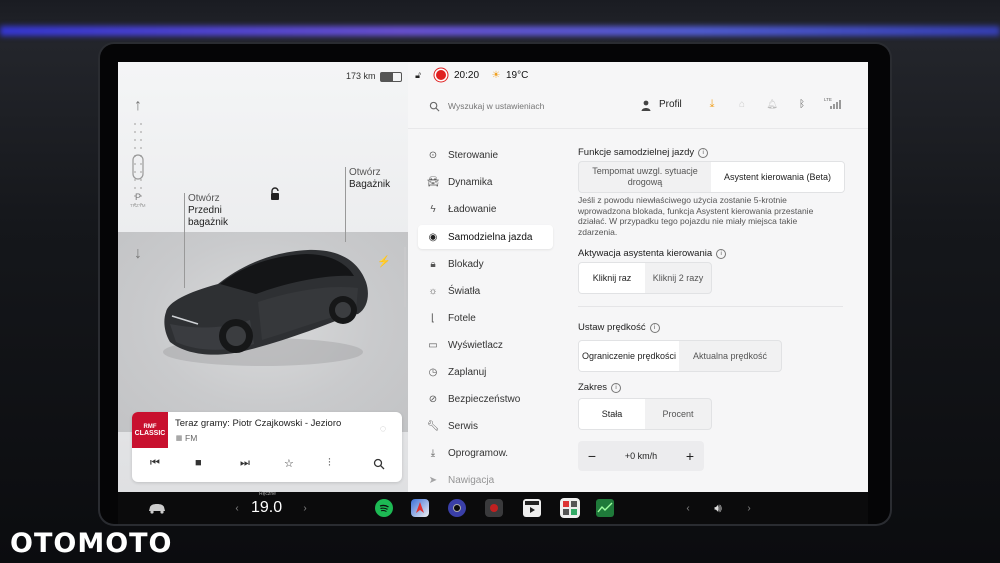 Image resolution: width=1000 pixels, height=563 pixels. Describe the element at coordinates (802, 104) in the screenshot. I see `bluetooth-icon: ᛒ` at that location.